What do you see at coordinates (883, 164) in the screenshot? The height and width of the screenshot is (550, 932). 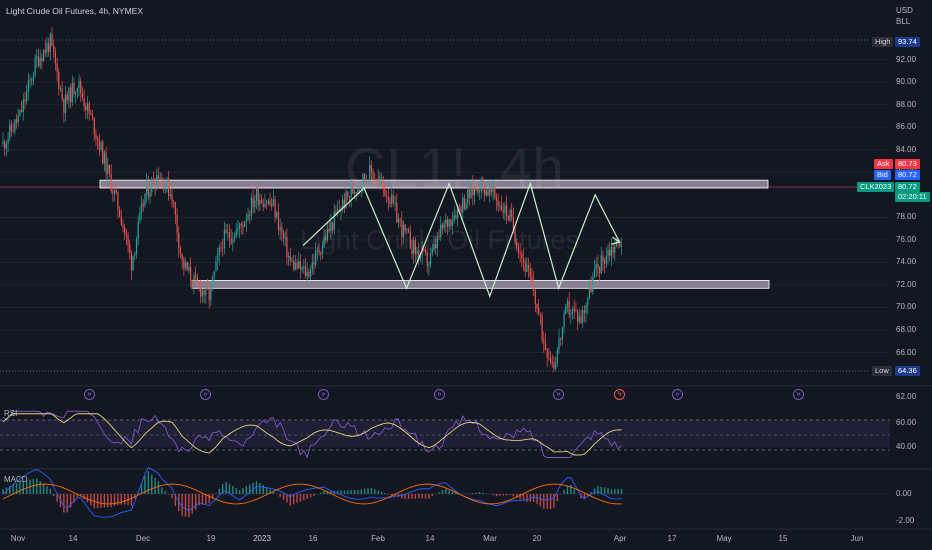 I see `ask-tag-label: Ask` at bounding box center [883, 164].